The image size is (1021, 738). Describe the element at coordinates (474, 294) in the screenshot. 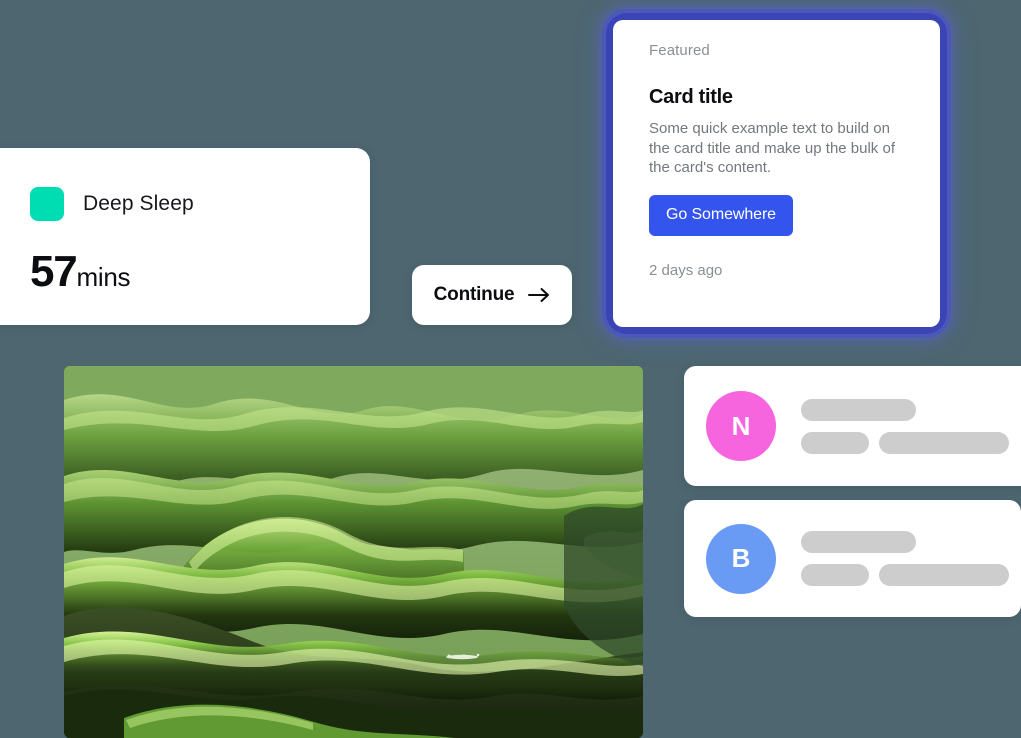

I see `continue-button-label: Continue` at that location.